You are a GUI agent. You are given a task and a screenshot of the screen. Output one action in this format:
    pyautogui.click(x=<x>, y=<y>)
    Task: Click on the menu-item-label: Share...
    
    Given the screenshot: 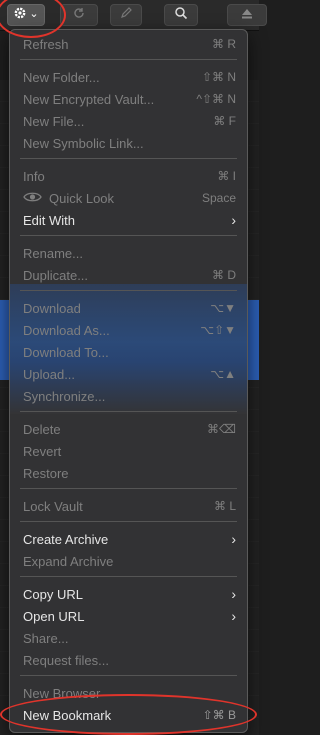 What is the action you would take?
    pyautogui.click(x=46, y=638)
    